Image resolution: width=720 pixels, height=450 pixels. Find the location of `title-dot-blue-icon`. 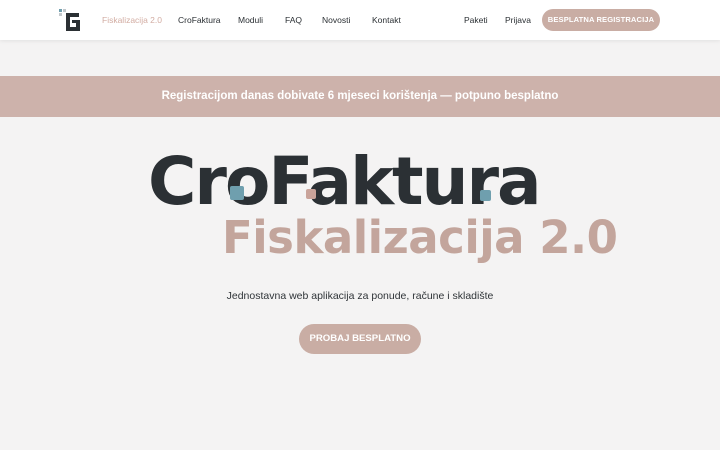

title-dot-blue-icon is located at coordinates (237, 193).